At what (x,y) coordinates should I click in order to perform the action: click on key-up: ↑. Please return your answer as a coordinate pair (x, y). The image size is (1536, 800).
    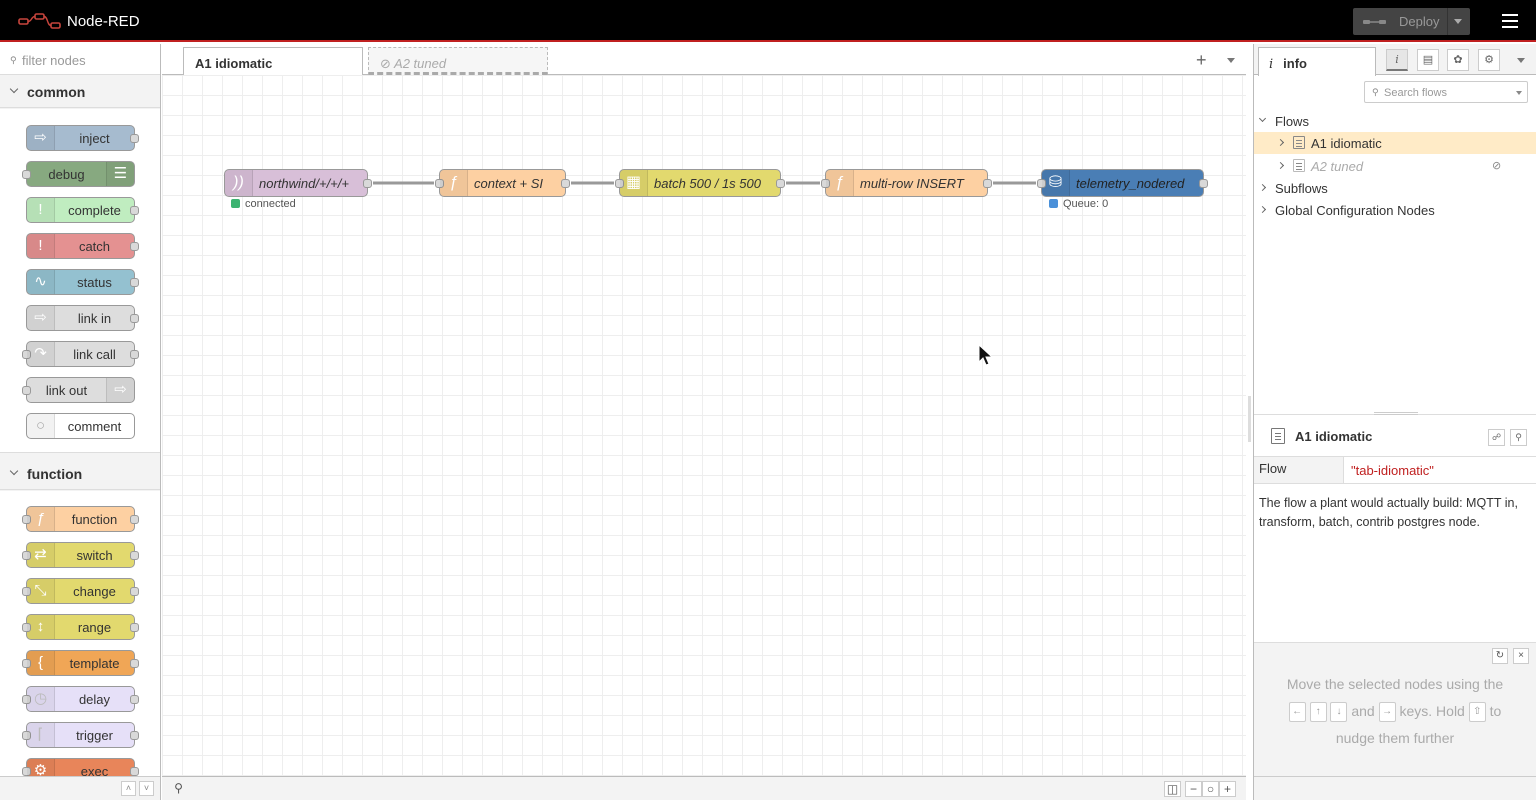
    Looking at the image, I should click on (1318, 712).